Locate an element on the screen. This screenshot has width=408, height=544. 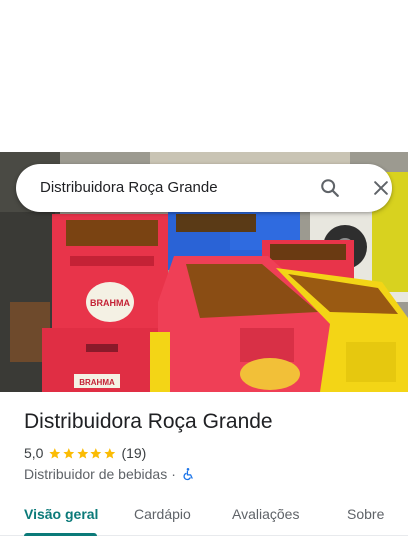
blue-crate-bottles is located at coordinates (216, 223).